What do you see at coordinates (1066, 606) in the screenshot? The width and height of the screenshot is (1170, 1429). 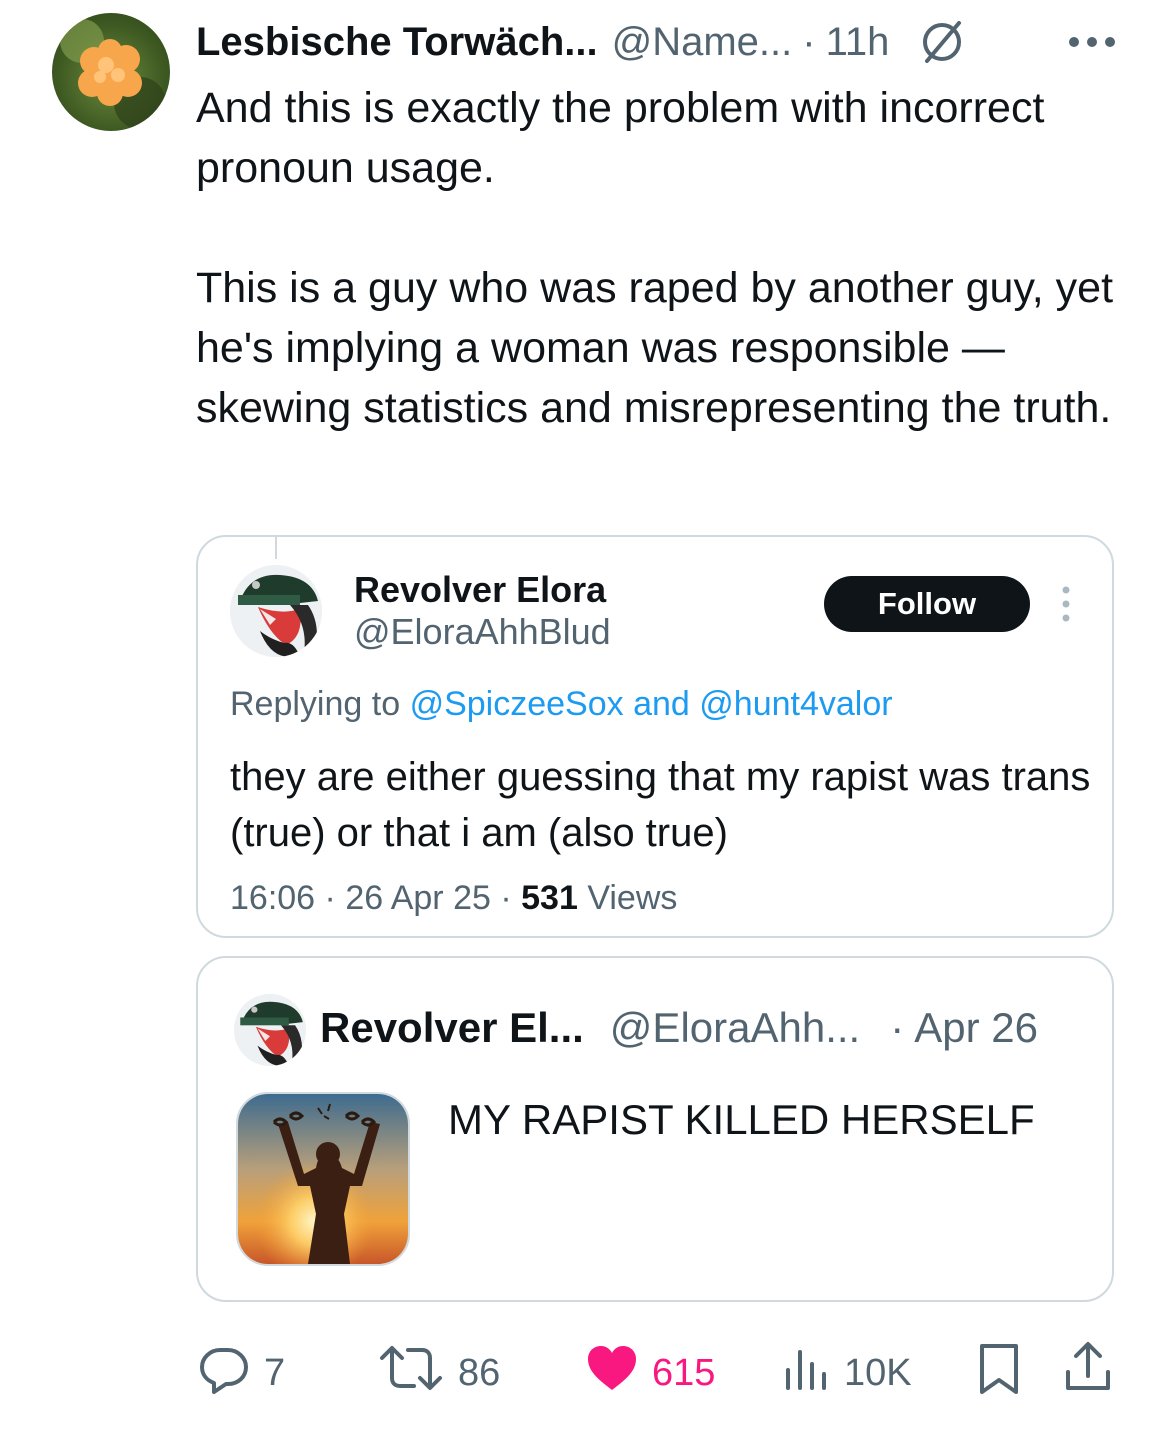 I see `kebab-icon` at bounding box center [1066, 606].